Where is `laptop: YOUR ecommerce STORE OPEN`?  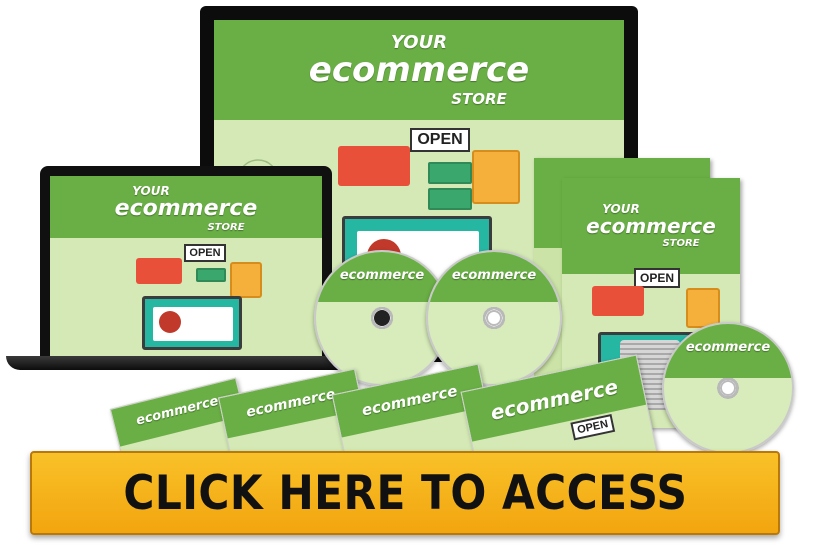 laptop: YOUR ecommerce STORE OPEN is located at coordinates (186, 263).